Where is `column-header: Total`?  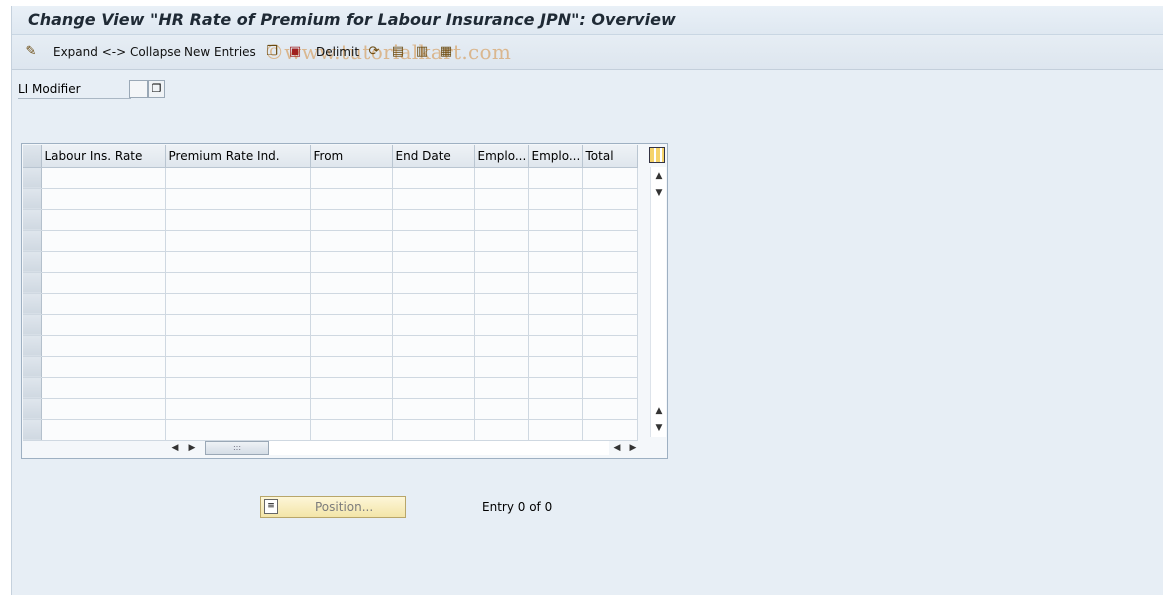 column-header: Total is located at coordinates (610, 156).